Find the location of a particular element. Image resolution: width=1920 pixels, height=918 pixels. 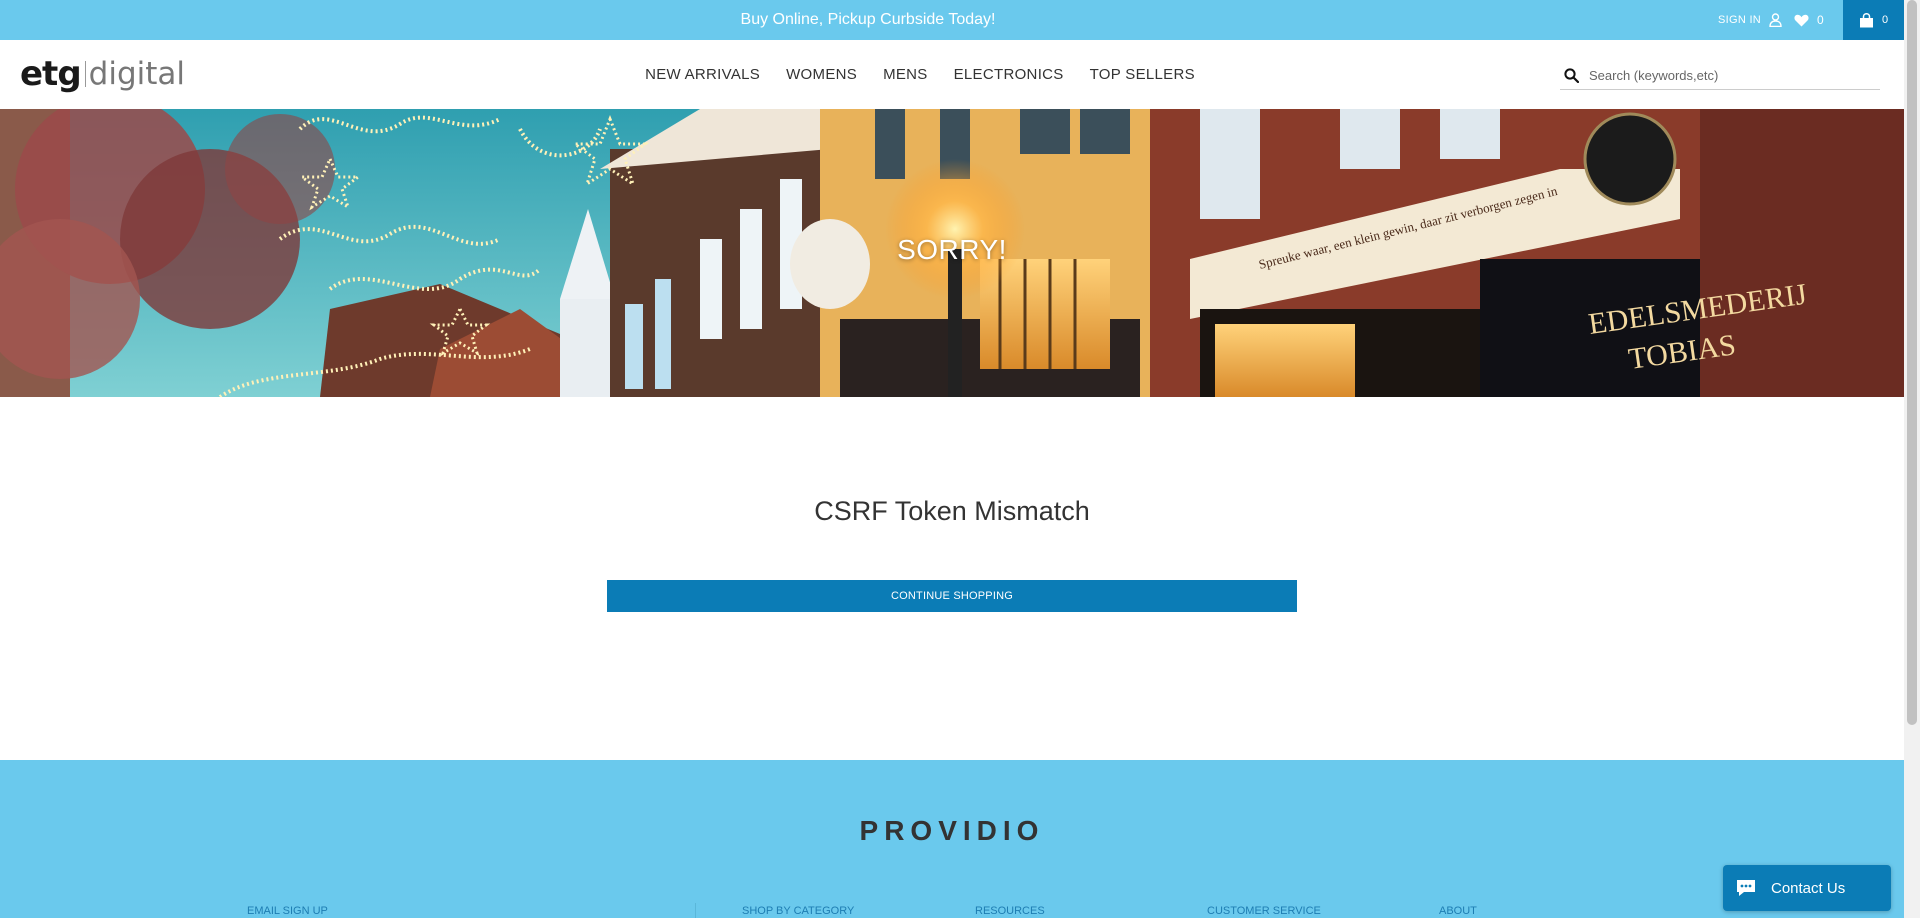

chat-label: Contact Us is located at coordinates (1808, 888).